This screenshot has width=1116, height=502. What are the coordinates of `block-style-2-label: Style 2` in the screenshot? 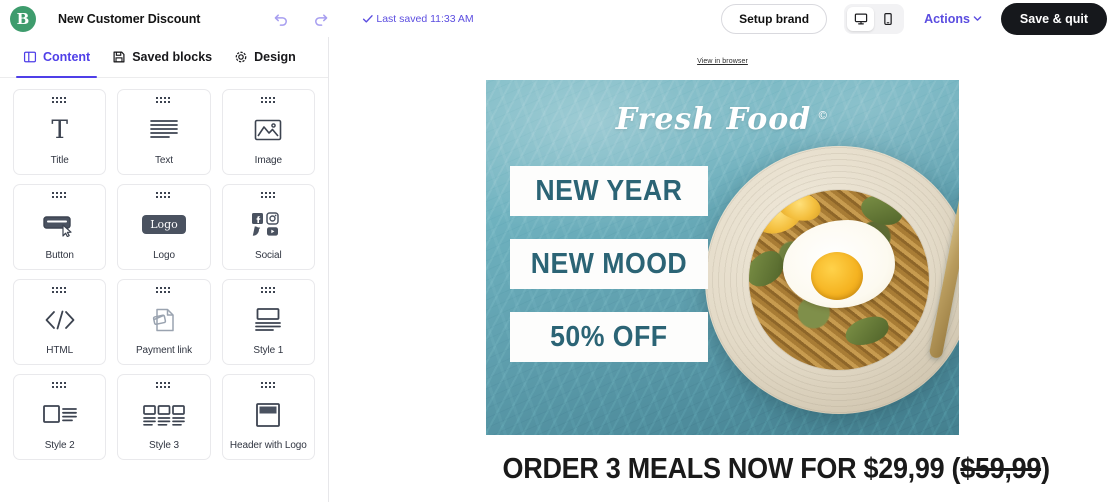 It's located at (59, 445).